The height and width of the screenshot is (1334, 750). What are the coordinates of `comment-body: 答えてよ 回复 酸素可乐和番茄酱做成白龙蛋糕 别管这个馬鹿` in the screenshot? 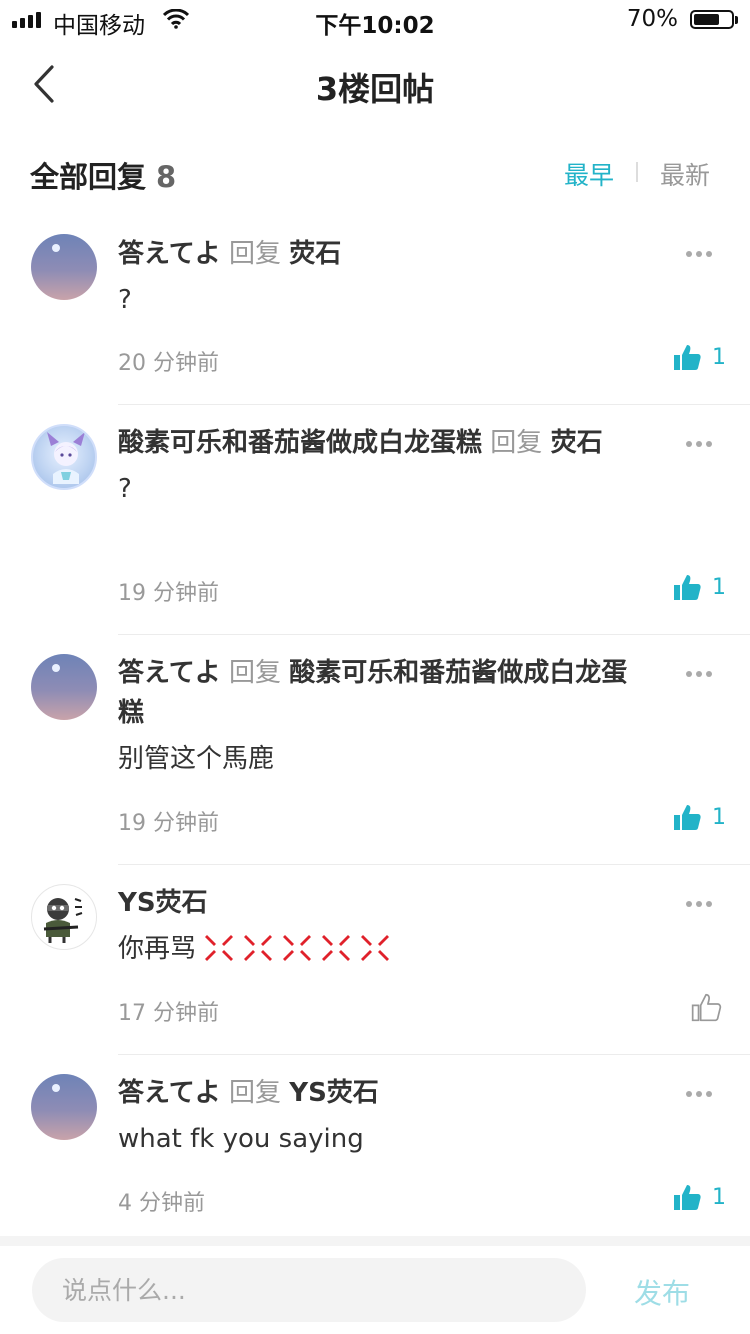 It's located at (373, 716).